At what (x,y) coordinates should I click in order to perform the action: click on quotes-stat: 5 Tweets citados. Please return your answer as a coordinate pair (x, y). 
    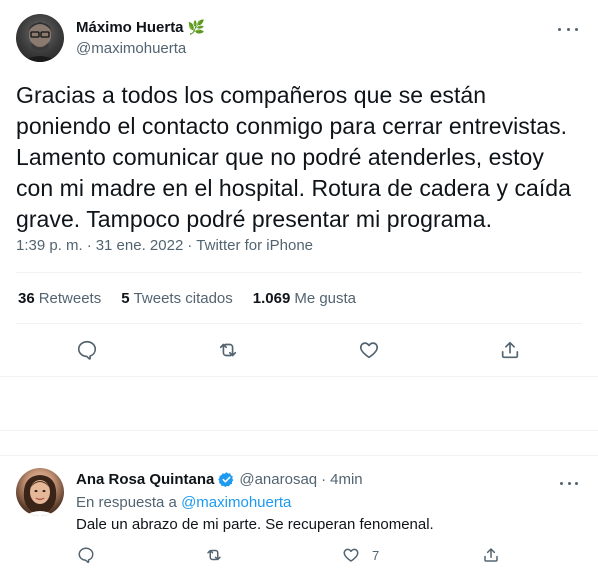
    Looking at the image, I should click on (177, 298).